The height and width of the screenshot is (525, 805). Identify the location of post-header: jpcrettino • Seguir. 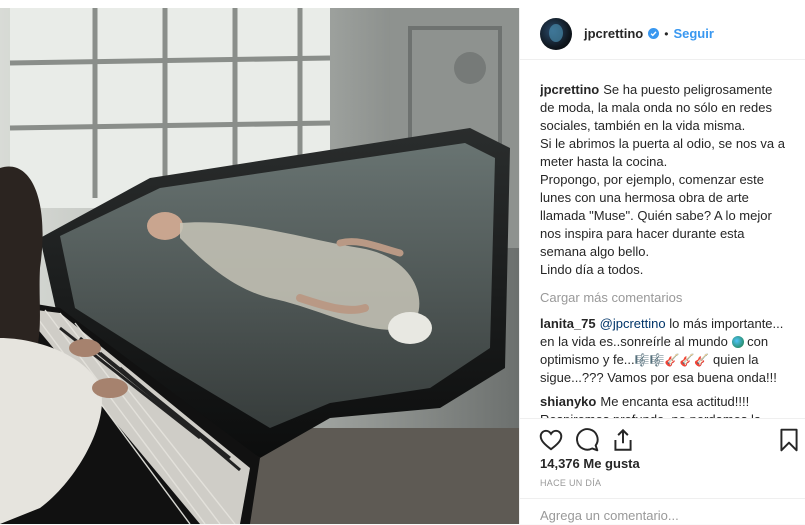
(662, 34).